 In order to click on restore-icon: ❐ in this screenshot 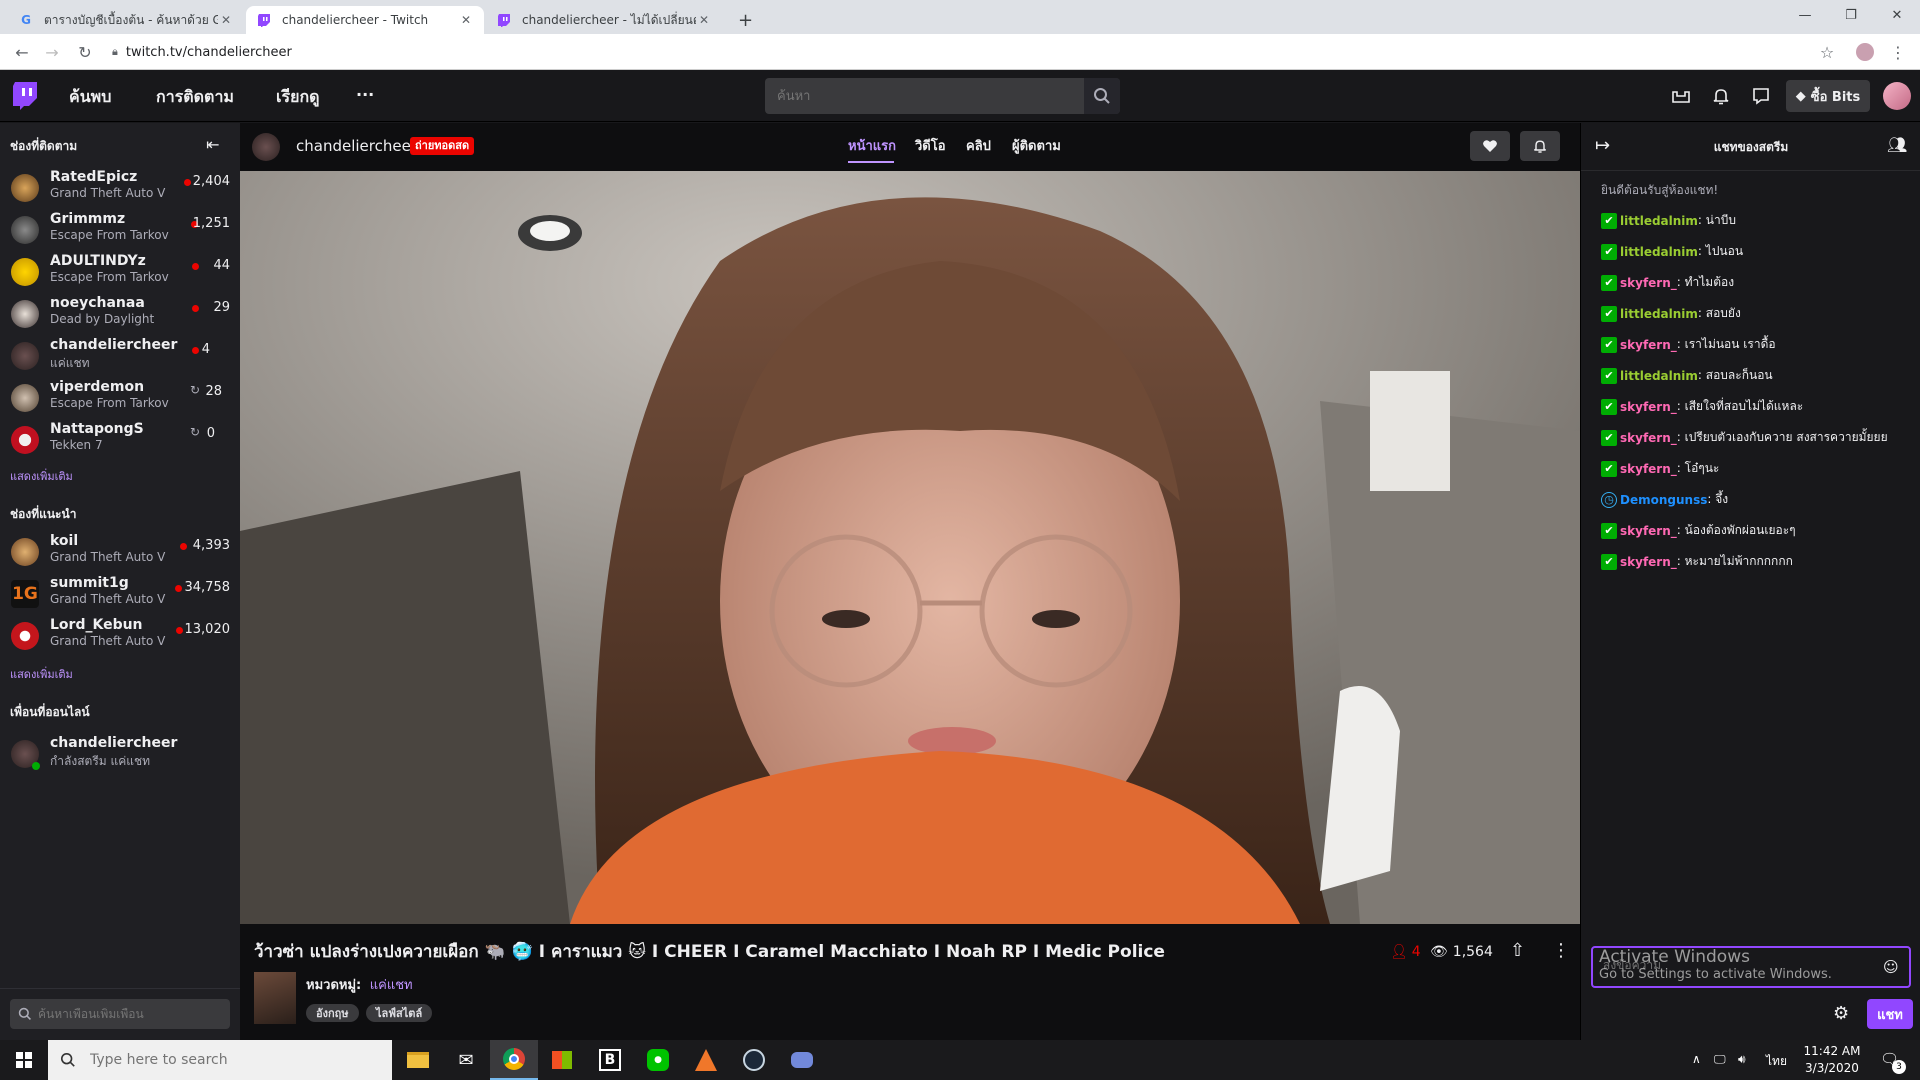, I will do `click(1851, 15)`.